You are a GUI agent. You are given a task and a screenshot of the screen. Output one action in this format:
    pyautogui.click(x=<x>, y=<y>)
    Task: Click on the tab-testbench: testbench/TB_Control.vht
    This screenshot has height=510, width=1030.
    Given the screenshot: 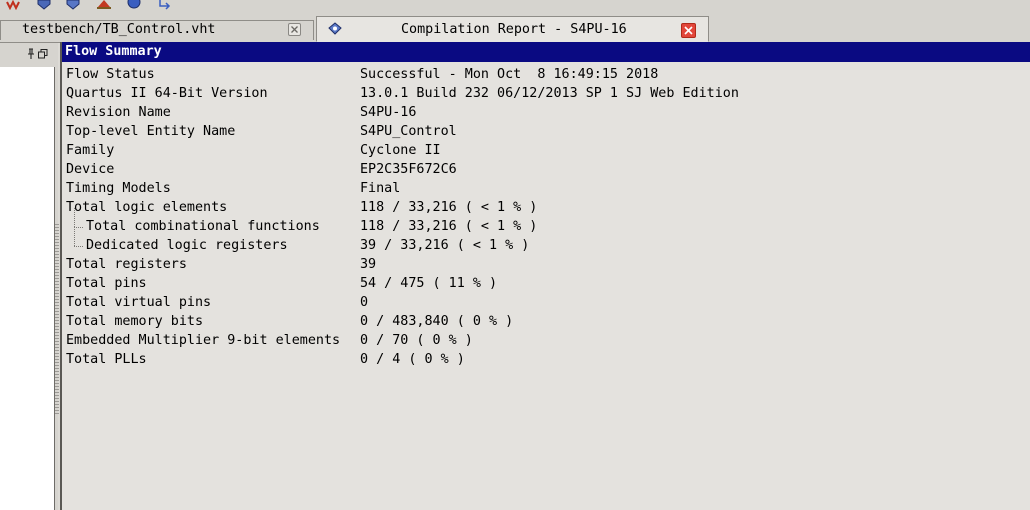 What is the action you would take?
    pyautogui.click(x=157, y=30)
    